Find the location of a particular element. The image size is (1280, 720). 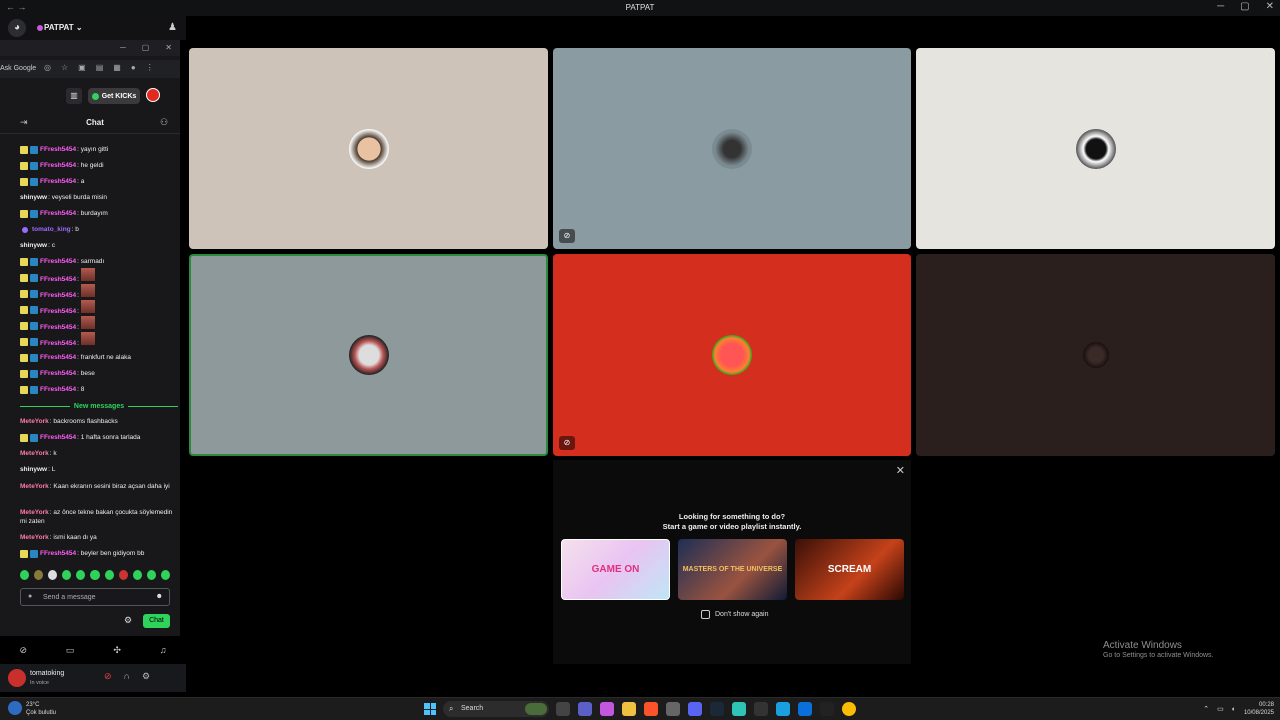

soundboard-icon: ♫ is located at coordinates (163, 650).